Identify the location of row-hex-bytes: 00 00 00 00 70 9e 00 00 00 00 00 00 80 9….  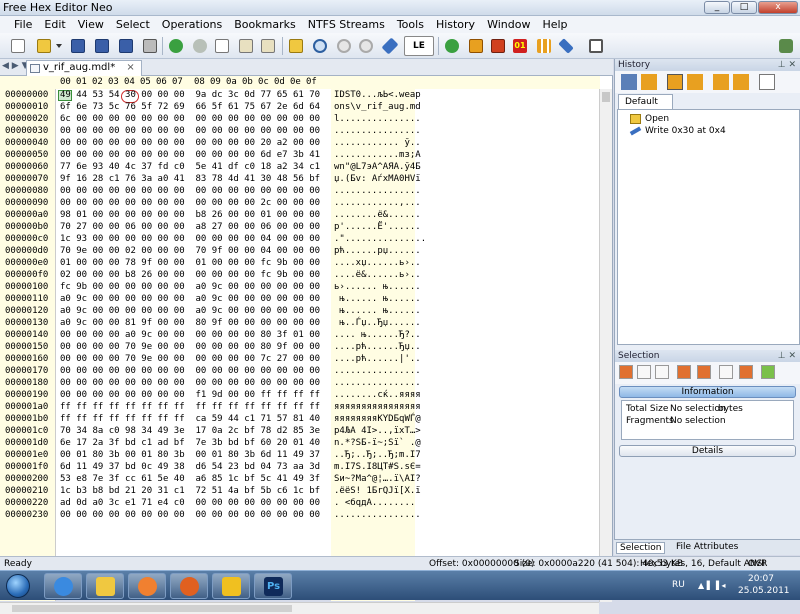
(190, 347).